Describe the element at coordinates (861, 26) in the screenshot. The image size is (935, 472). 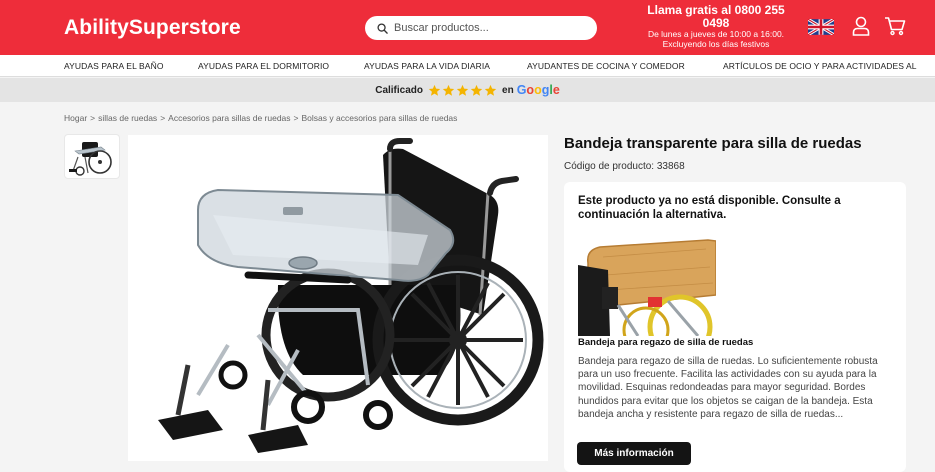
I see `user-icon` at that location.